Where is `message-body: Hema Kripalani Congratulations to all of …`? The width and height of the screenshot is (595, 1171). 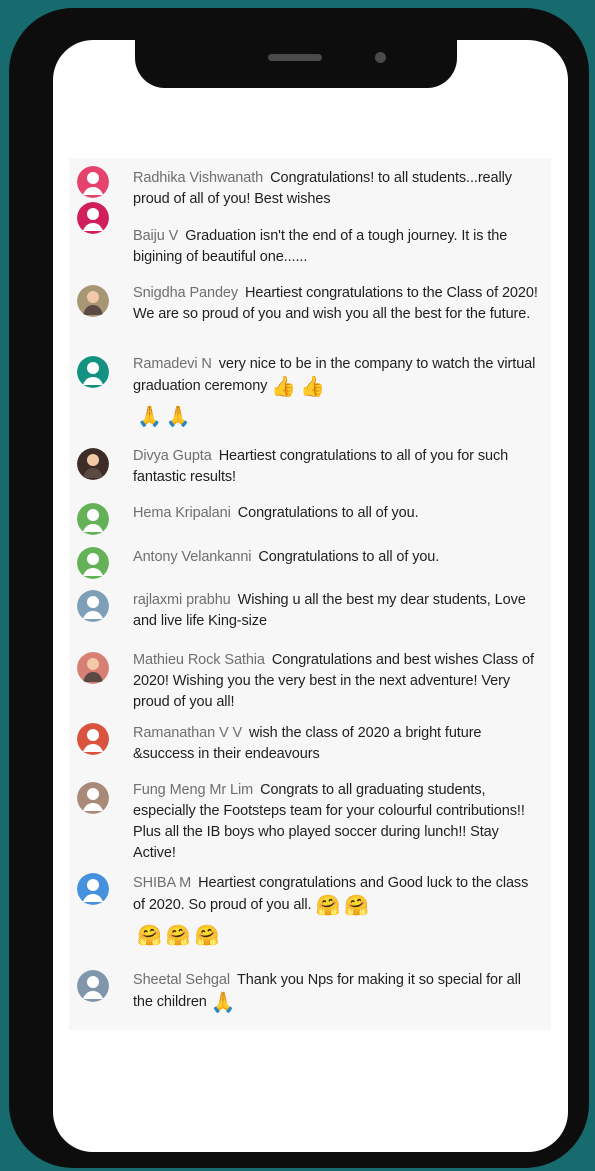
message-body: Hema Kripalani Congratulations to all of … is located at coordinates (338, 513).